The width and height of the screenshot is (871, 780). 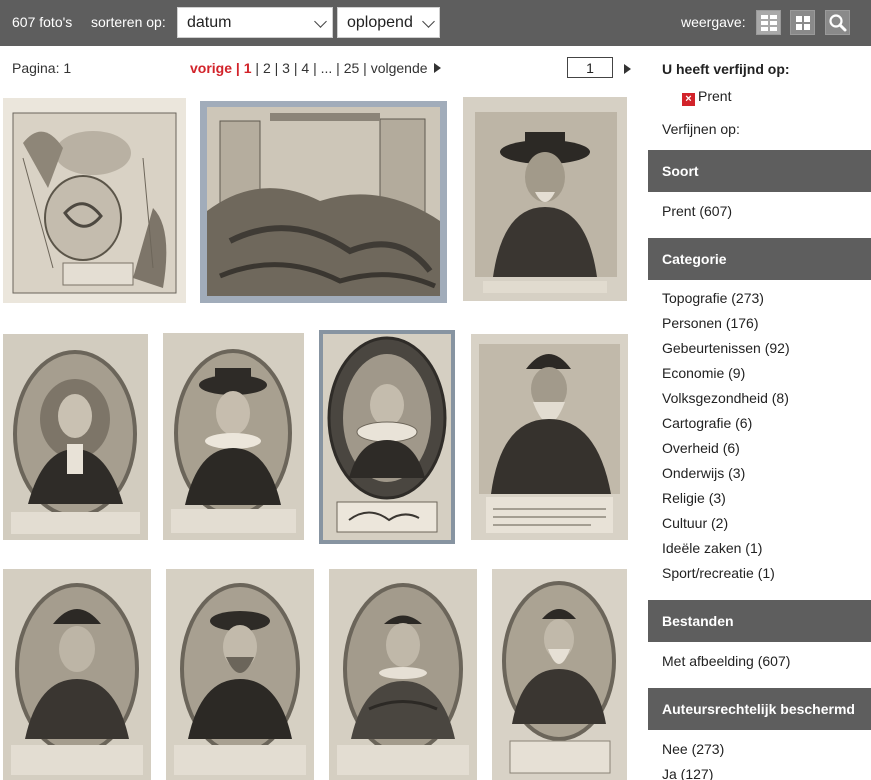 What do you see at coordinates (627, 69) in the screenshot?
I see `go-page-arrow-icon` at bounding box center [627, 69].